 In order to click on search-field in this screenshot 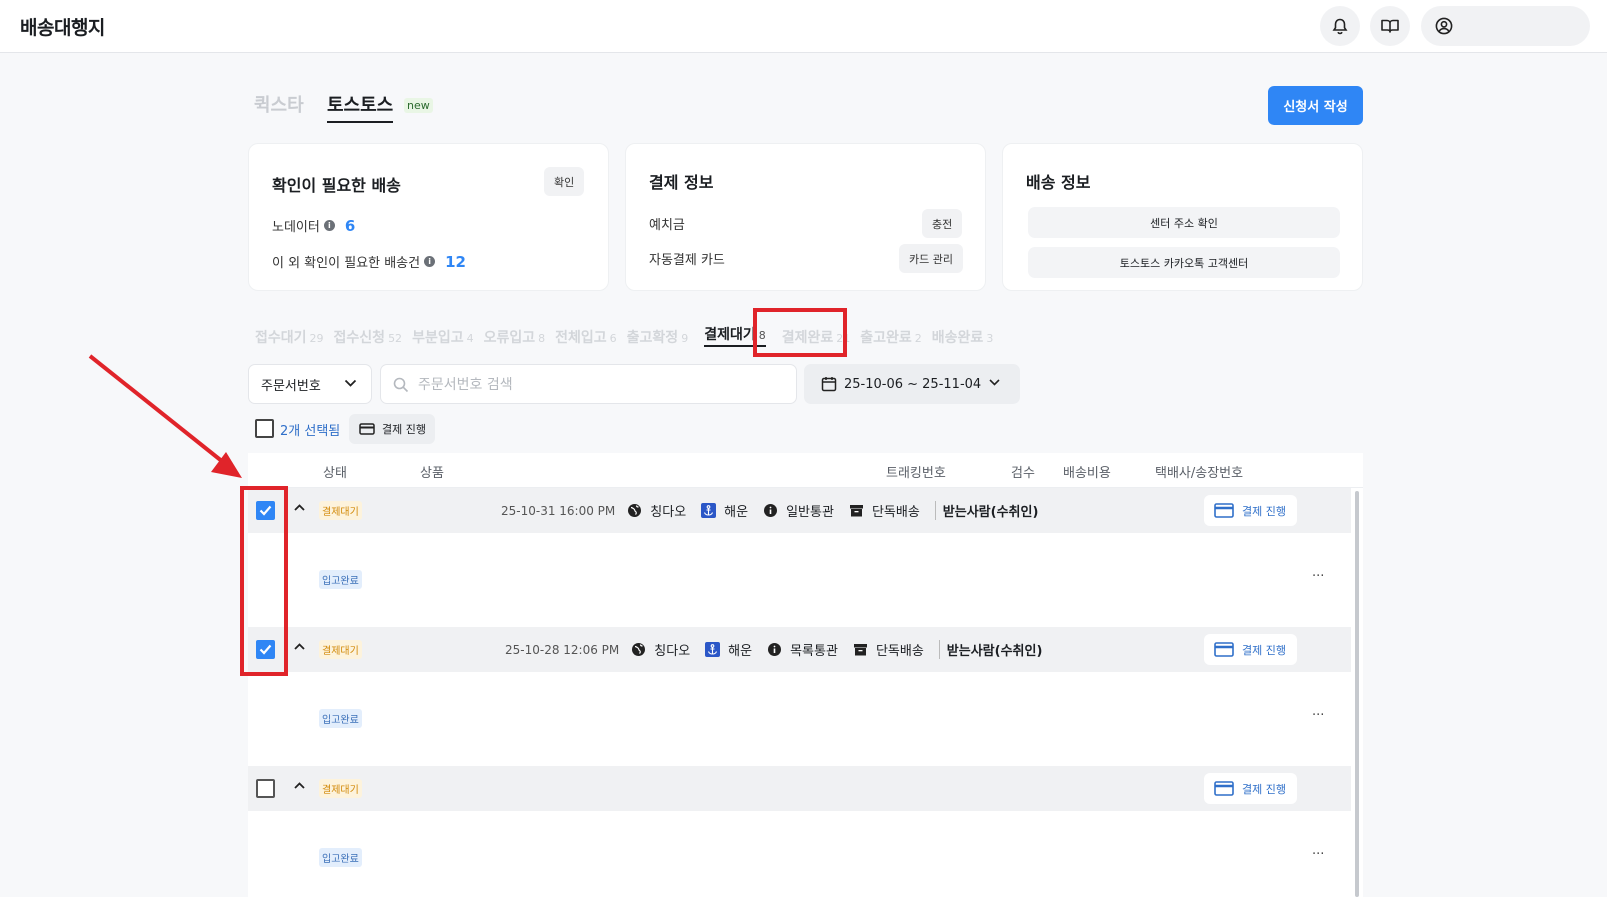, I will do `click(588, 384)`.